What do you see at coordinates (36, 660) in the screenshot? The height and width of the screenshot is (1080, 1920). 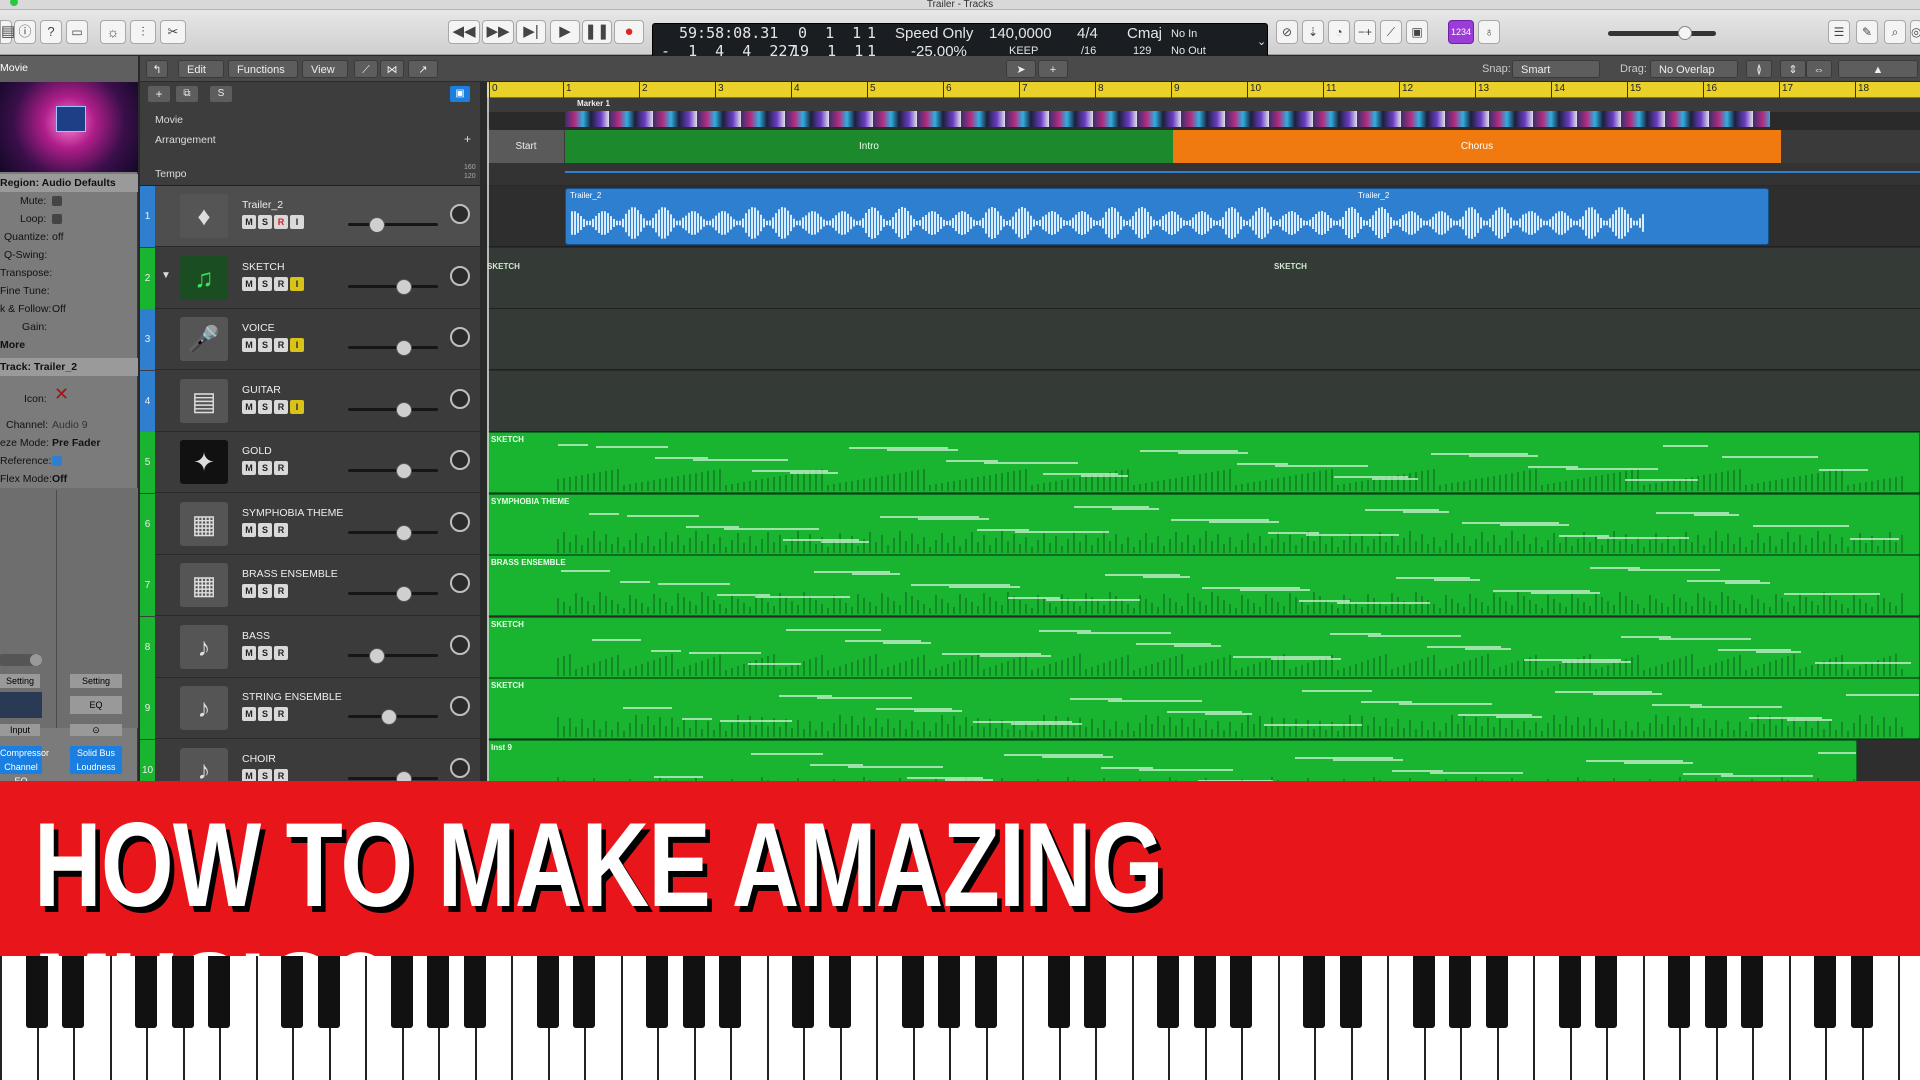 I see `link-icon` at bounding box center [36, 660].